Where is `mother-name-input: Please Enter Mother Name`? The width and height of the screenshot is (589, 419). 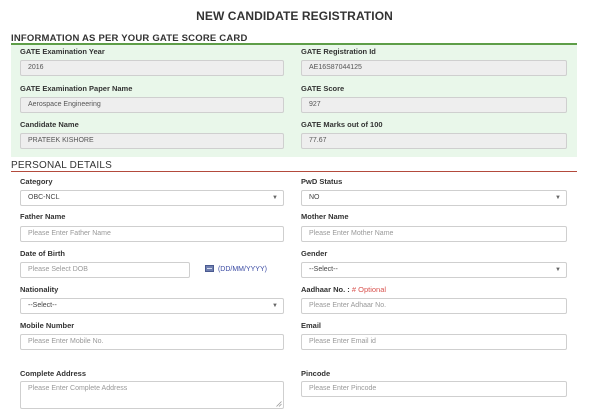
mother-name-input: Please Enter Mother Name is located at coordinates (434, 234).